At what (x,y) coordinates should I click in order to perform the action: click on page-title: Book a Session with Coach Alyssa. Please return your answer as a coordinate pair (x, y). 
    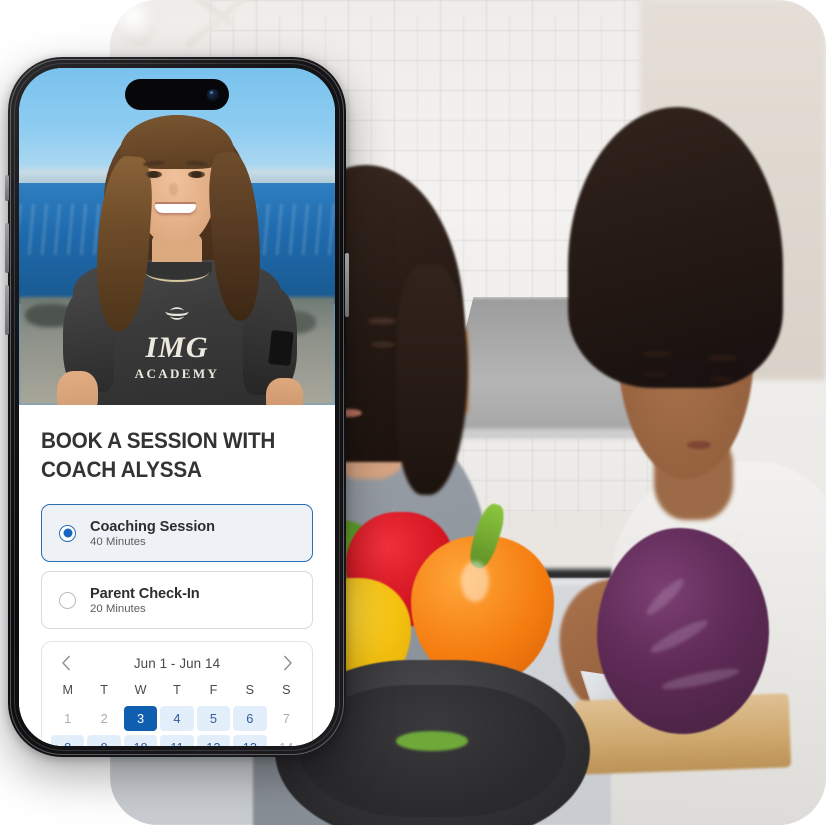
    Looking at the image, I should click on (158, 455).